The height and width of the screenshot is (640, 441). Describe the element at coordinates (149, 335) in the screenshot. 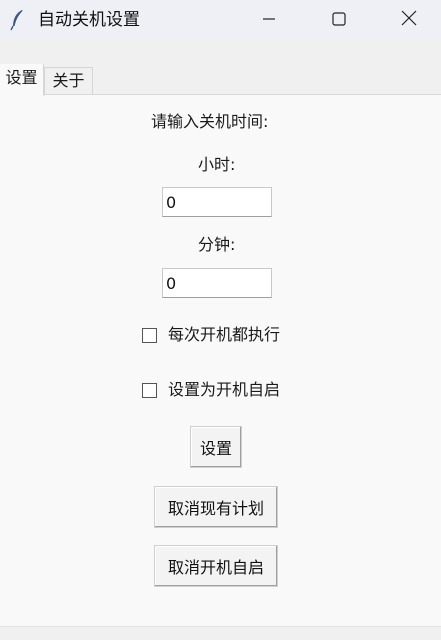

I see `run-every-boot-checkbox` at that location.